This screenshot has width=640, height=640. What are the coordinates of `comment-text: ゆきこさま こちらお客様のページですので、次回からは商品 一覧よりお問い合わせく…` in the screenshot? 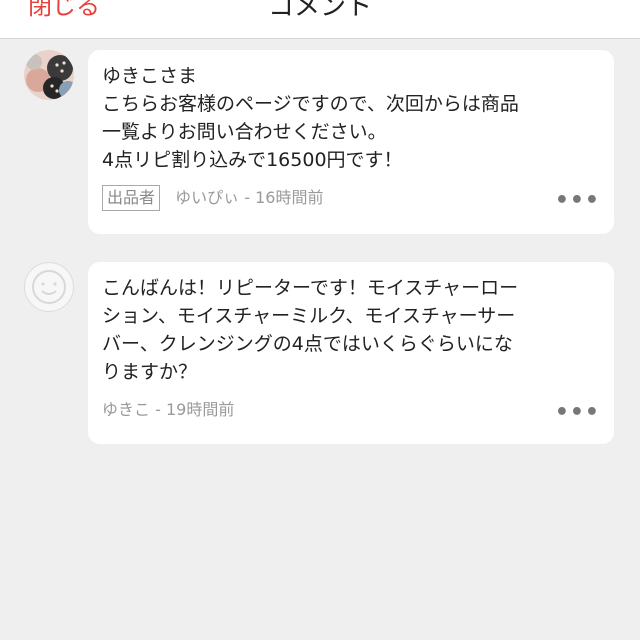 It's located at (310, 118).